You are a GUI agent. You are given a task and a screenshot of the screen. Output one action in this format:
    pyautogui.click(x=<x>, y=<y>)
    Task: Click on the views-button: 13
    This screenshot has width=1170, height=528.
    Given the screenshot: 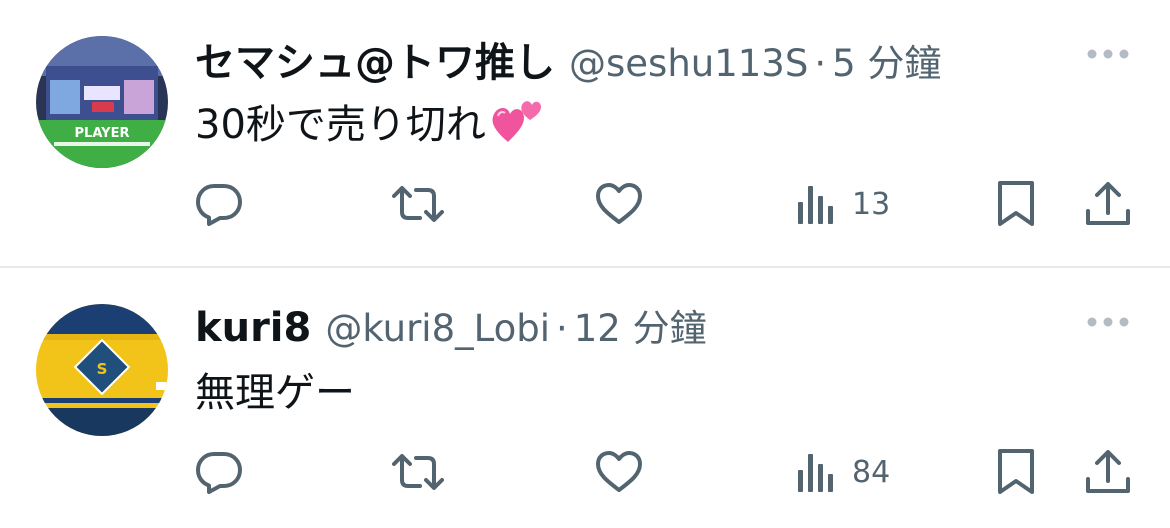 What is the action you would take?
    pyautogui.click(x=843, y=204)
    